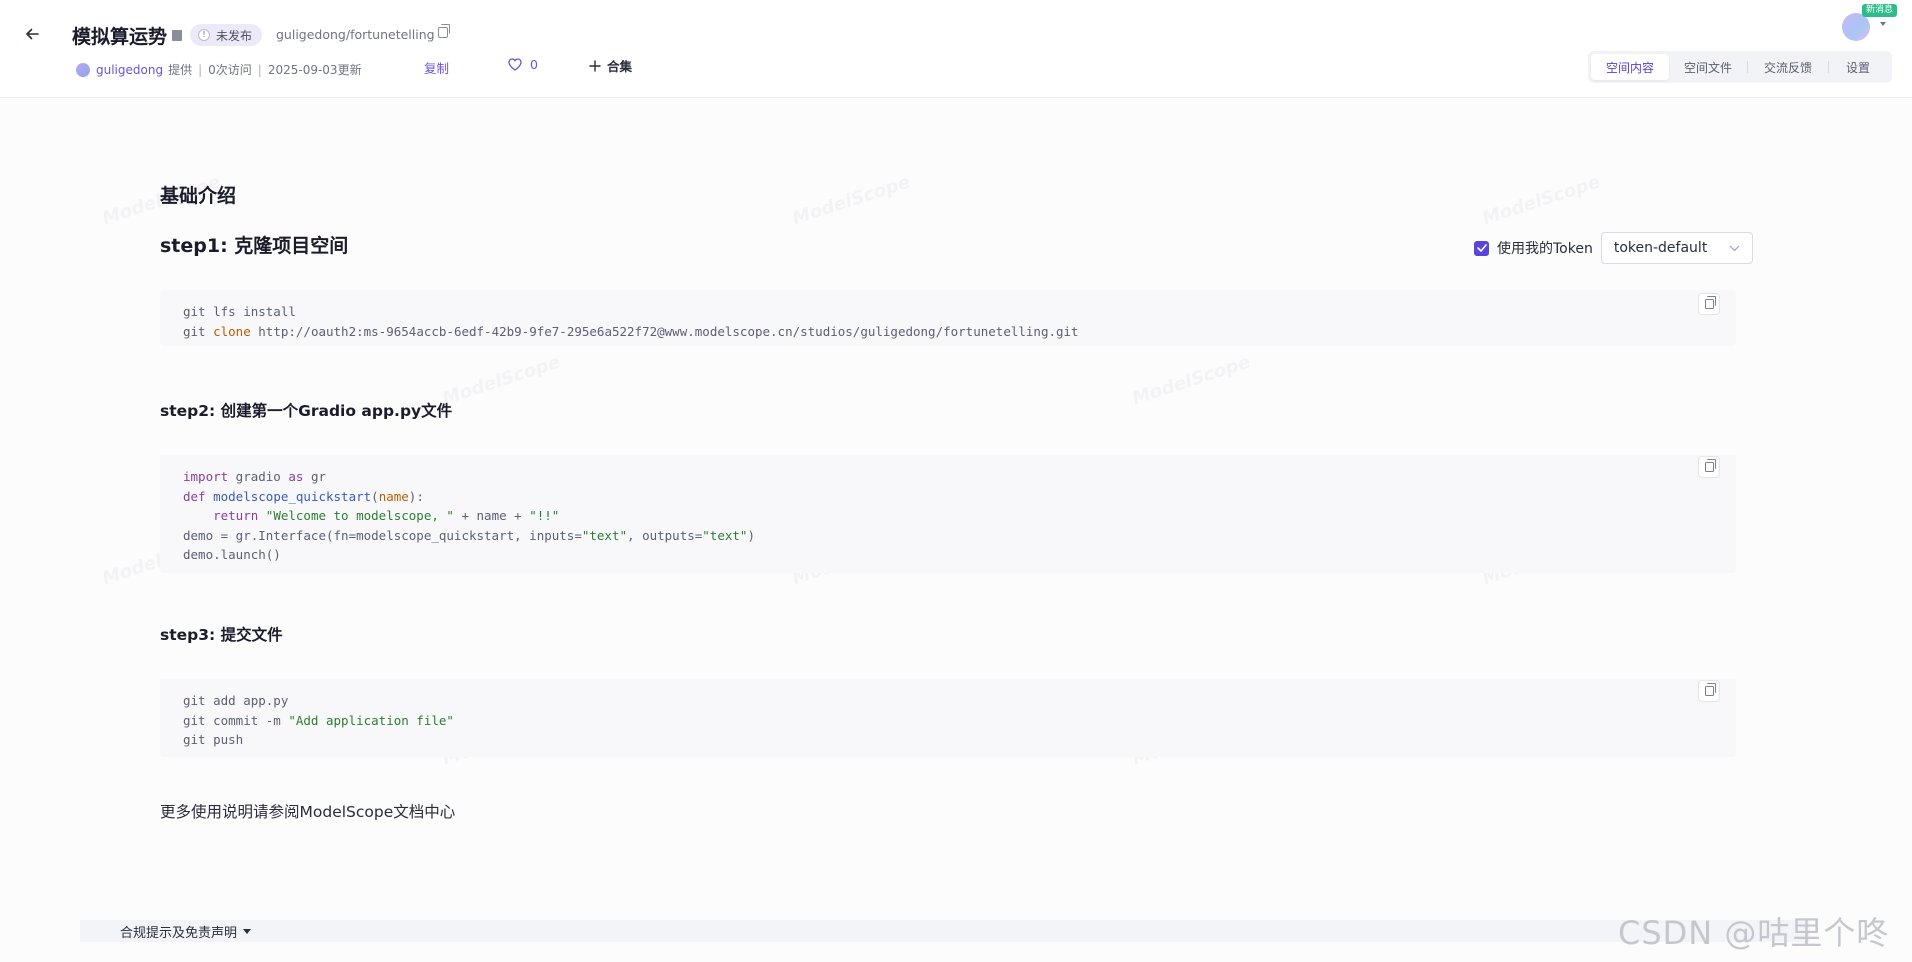  Describe the element at coordinates (544, 515) in the screenshot. I see `code-string: "!!"` at that location.